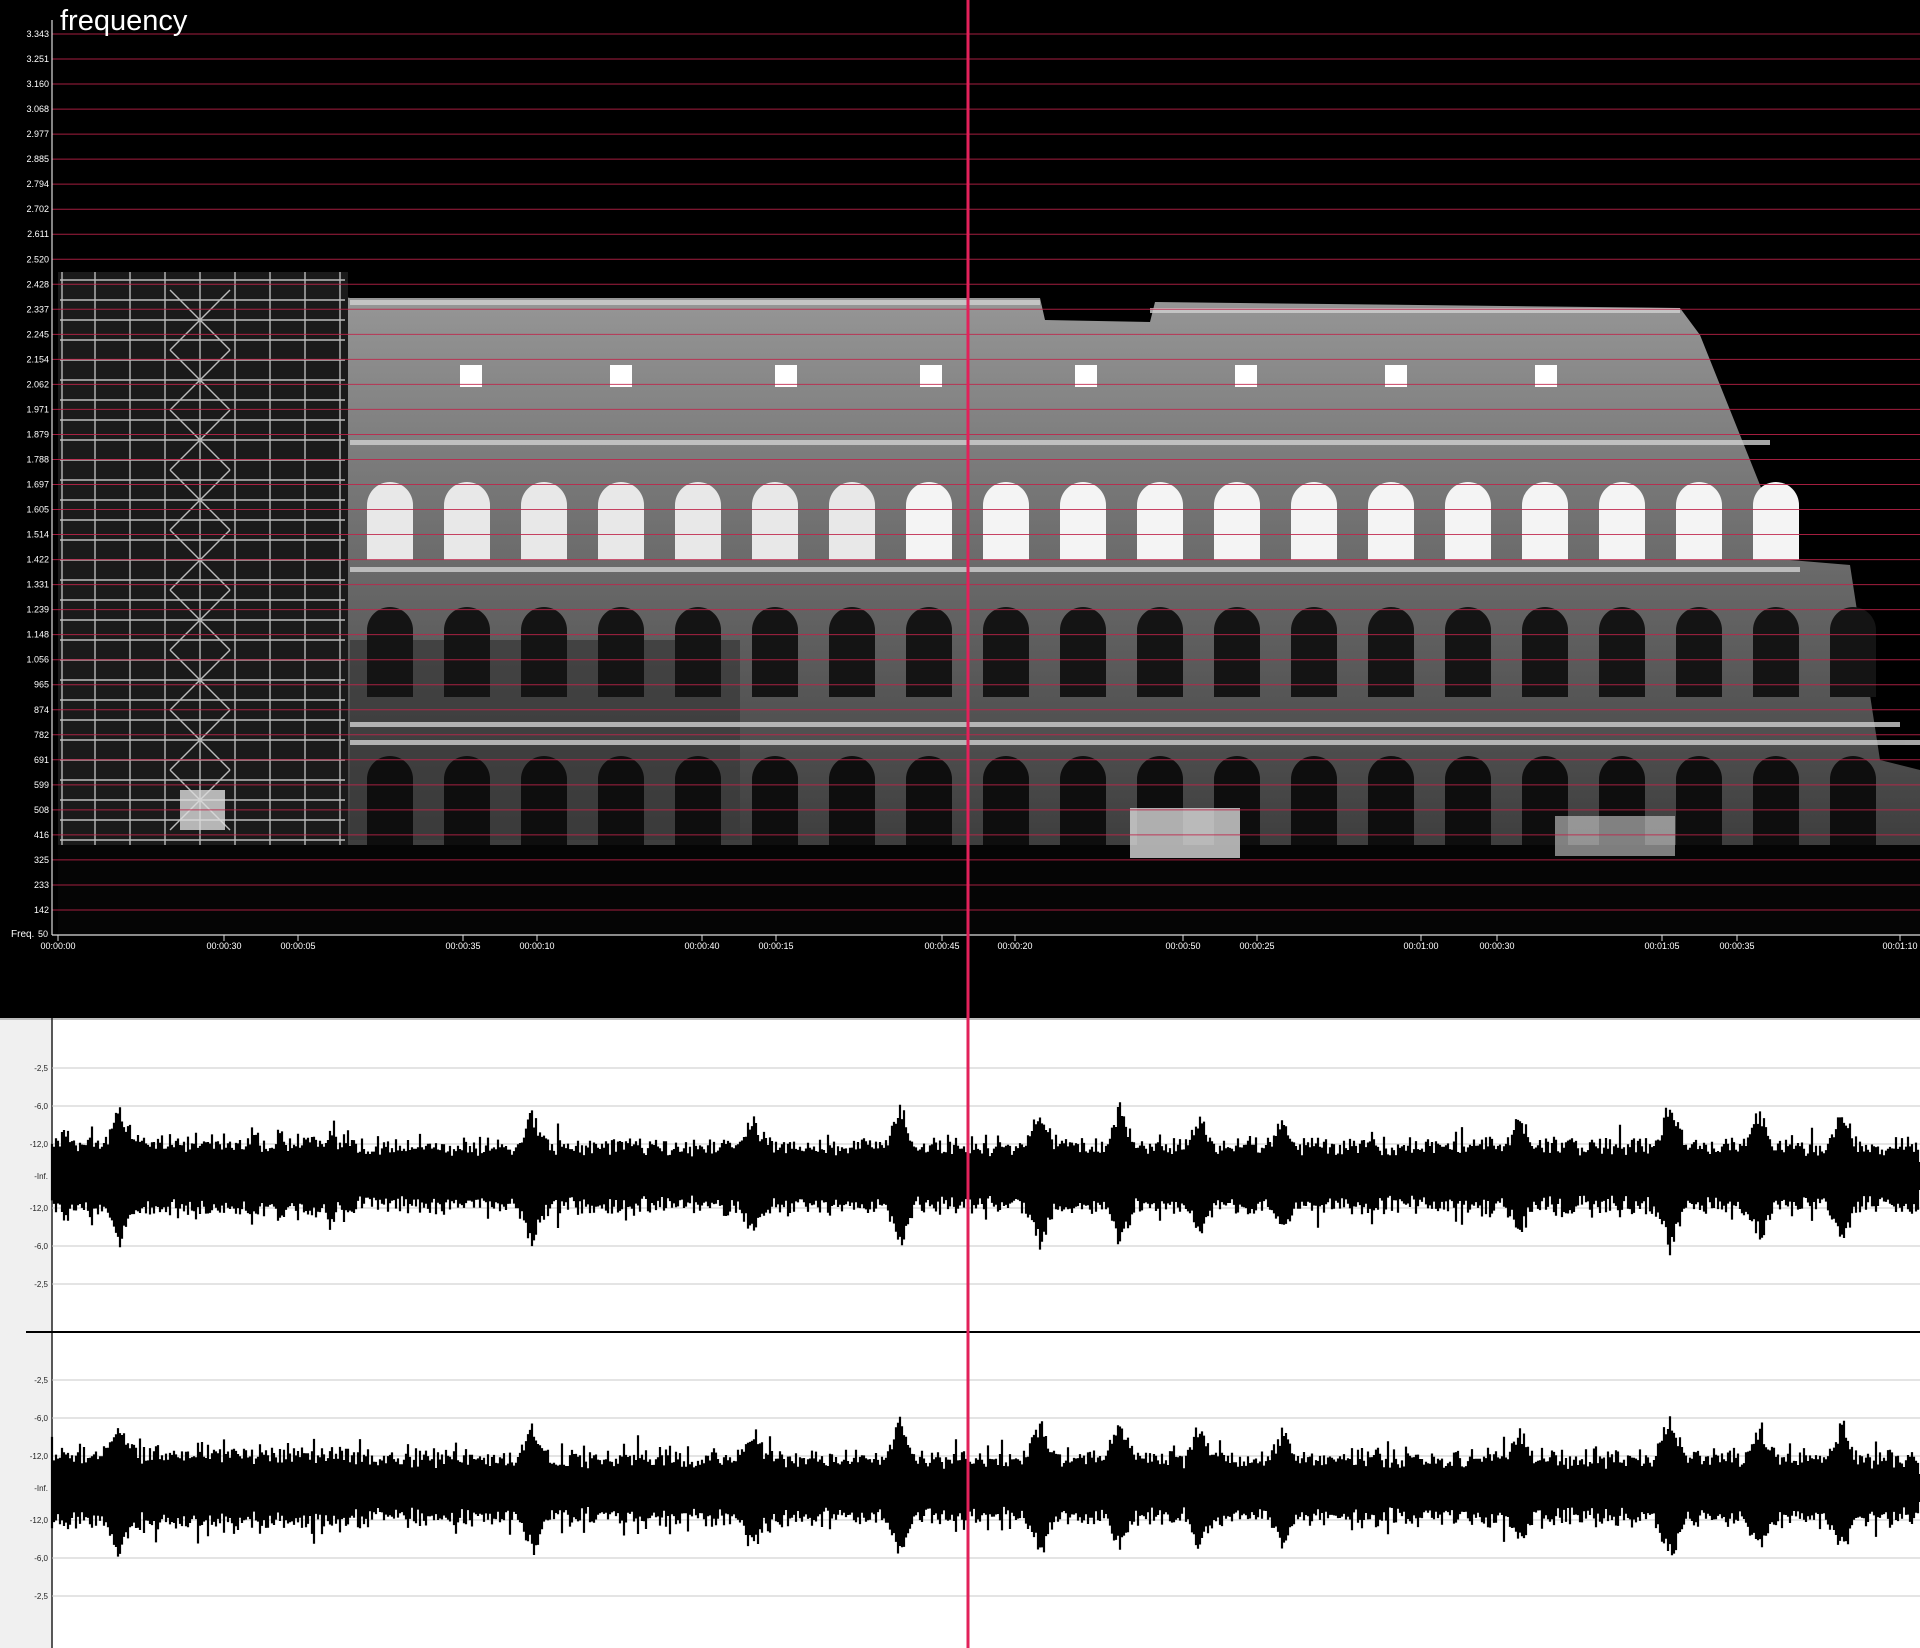 This screenshot has height=1648, width=1920. I want to click on time-tick-label: 00:00:35, so click(1736, 946).